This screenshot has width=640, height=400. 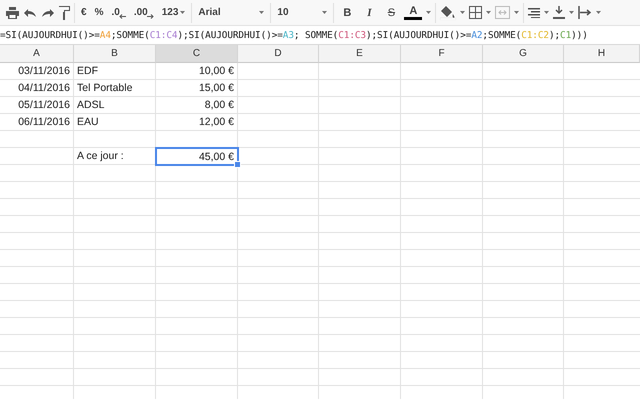 What do you see at coordinates (114, 71) in the screenshot?
I see `table-cell: EDF` at bounding box center [114, 71].